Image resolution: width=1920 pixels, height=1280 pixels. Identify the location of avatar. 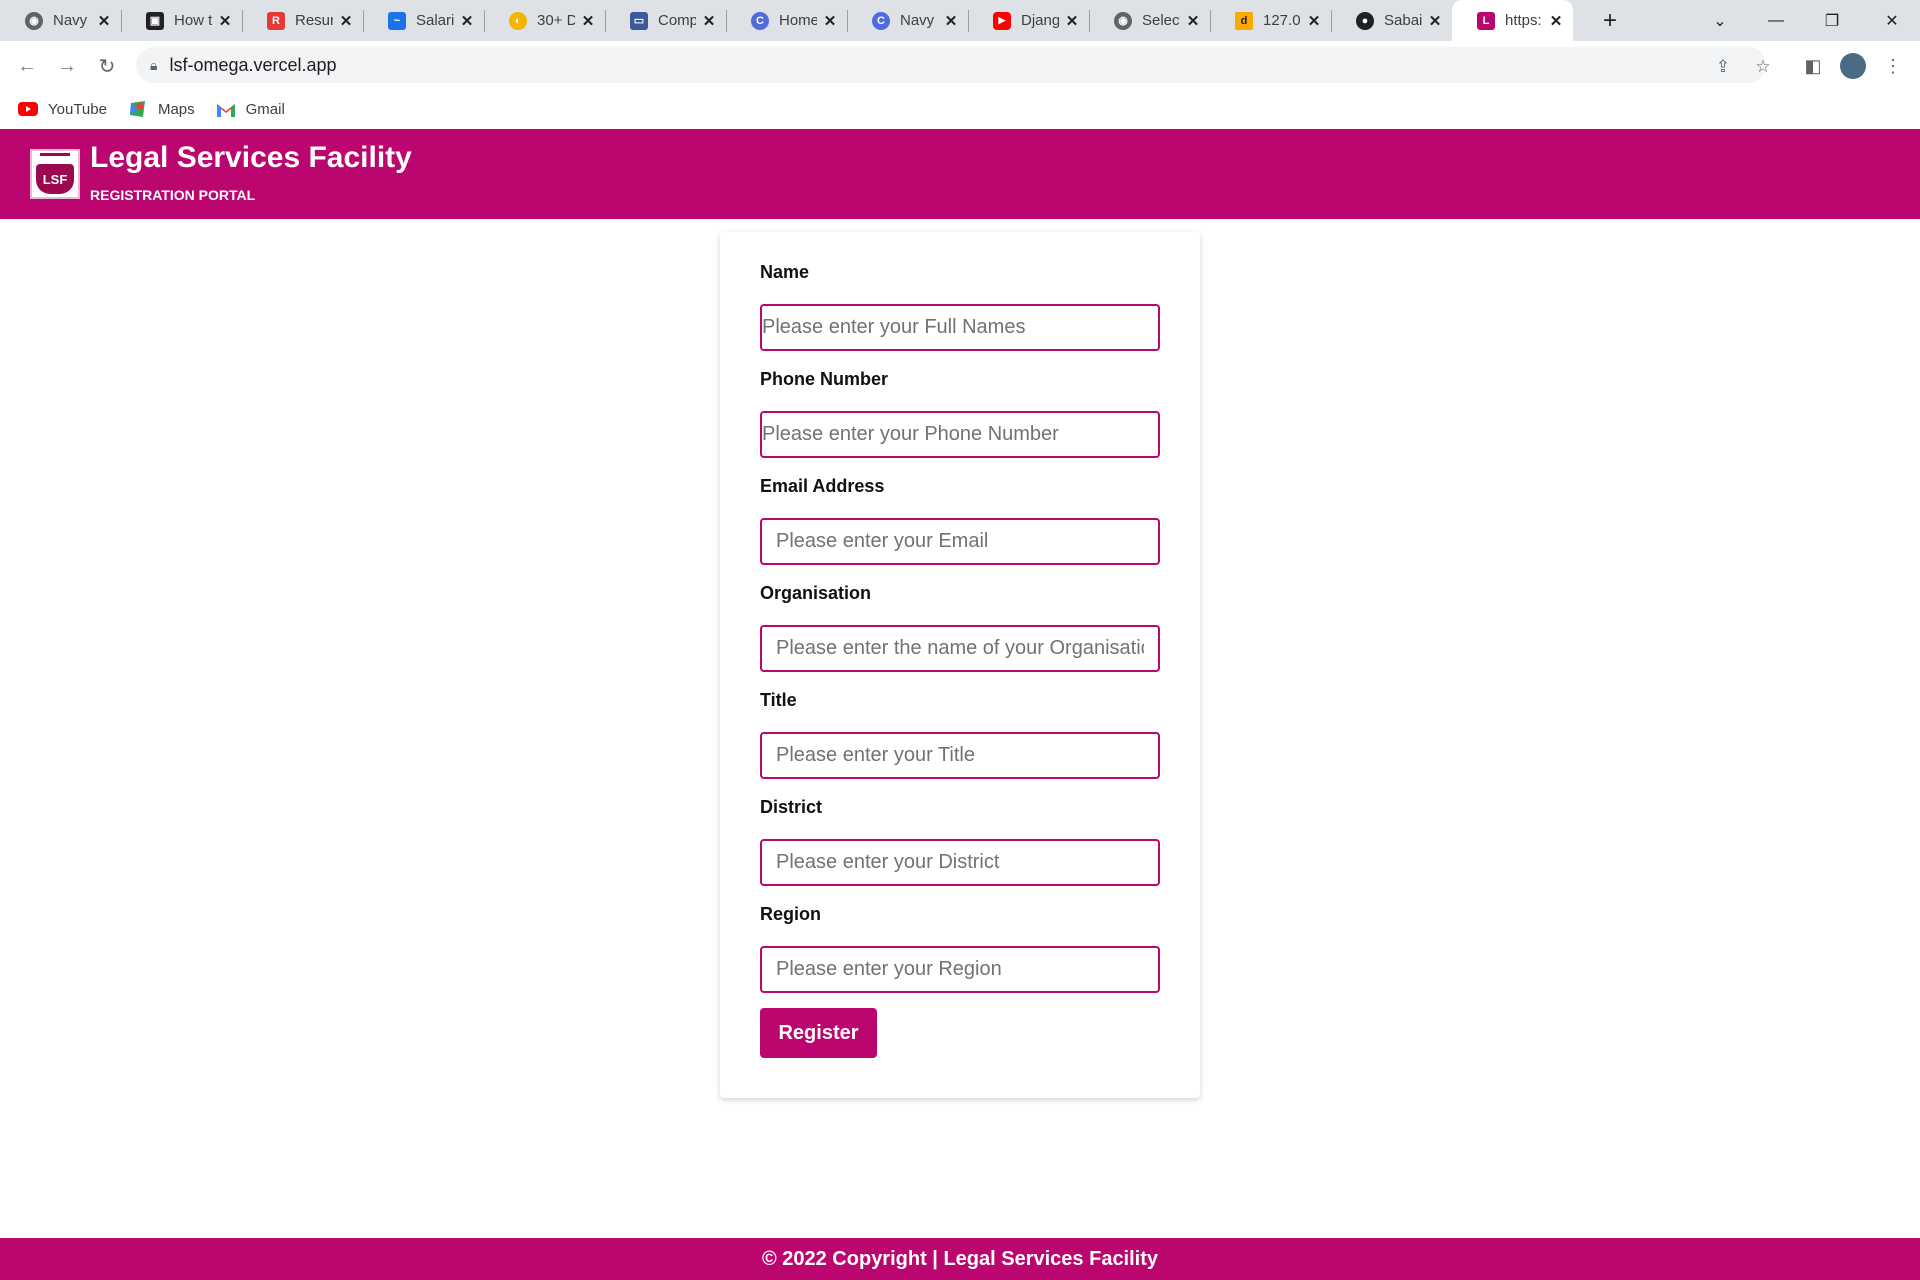
(1853, 66).